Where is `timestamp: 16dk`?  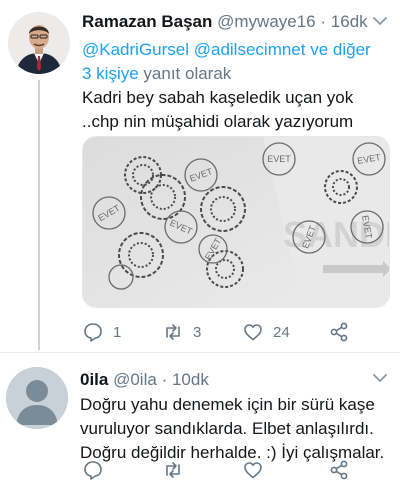 timestamp: 16dk is located at coordinates (349, 21).